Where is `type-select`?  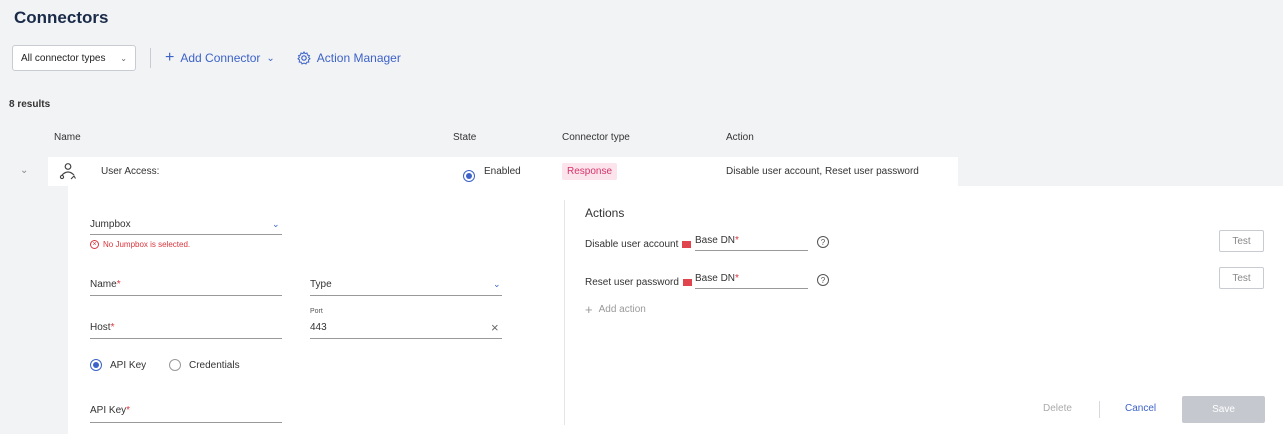
type-select is located at coordinates (406, 295).